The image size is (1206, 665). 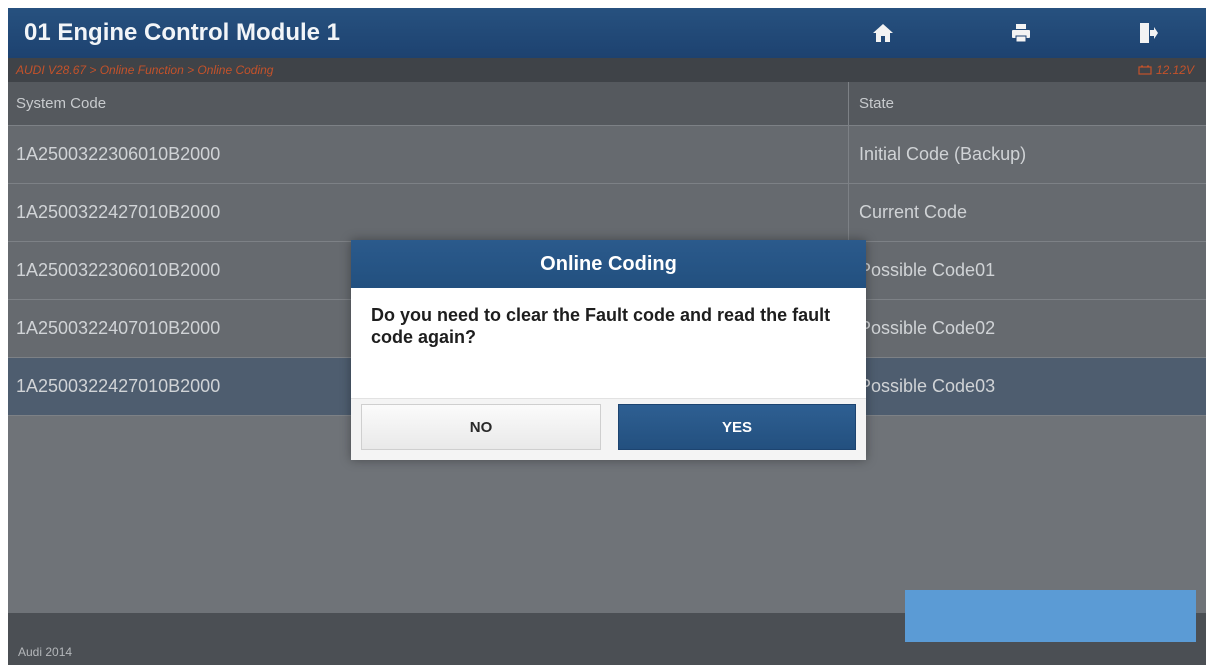 What do you see at coordinates (481, 427) in the screenshot?
I see `no-button: NO` at bounding box center [481, 427].